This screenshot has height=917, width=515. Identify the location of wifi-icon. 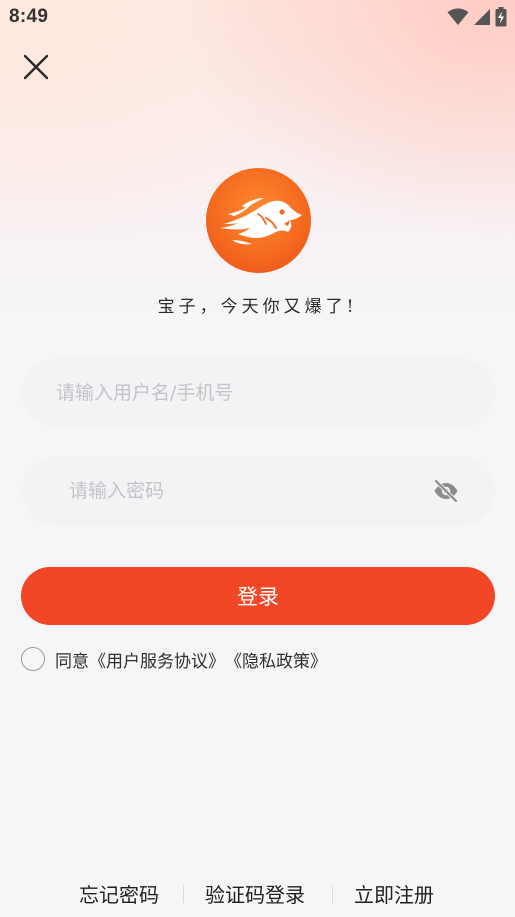
(458, 17).